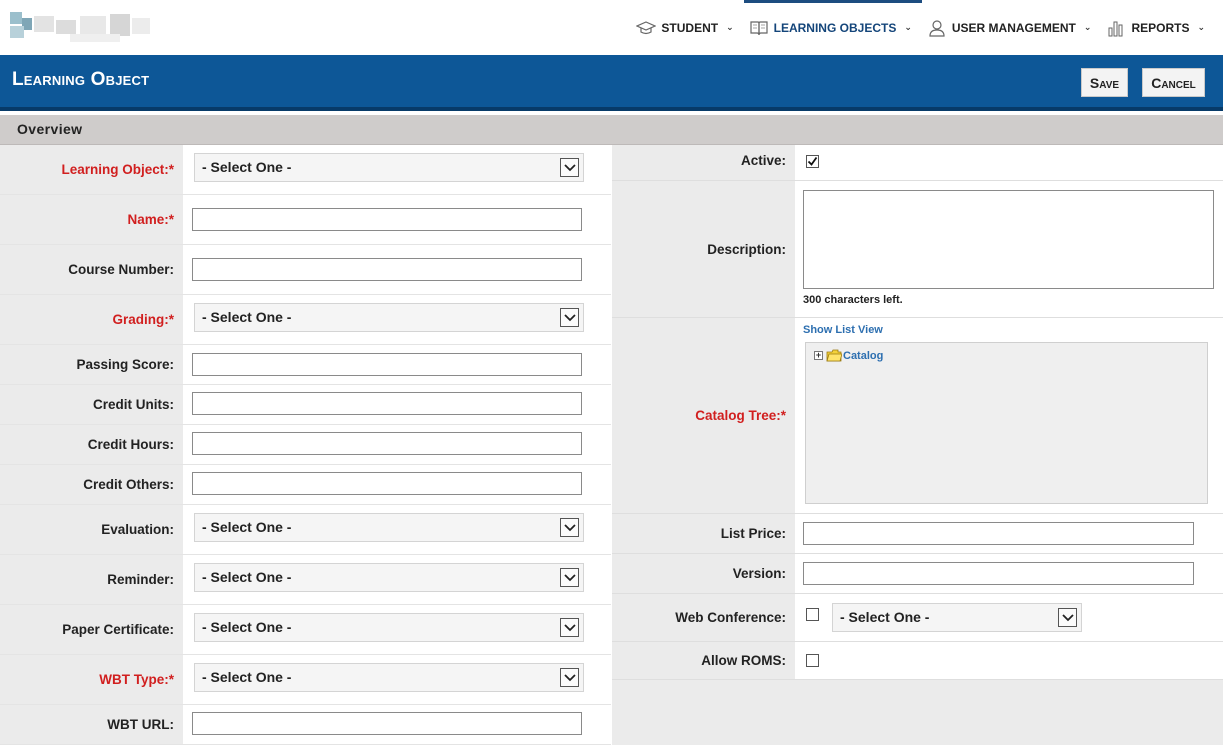 The image size is (1223, 745). What do you see at coordinates (50, 129) in the screenshot?
I see `section-title: Overview` at bounding box center [50, 129].